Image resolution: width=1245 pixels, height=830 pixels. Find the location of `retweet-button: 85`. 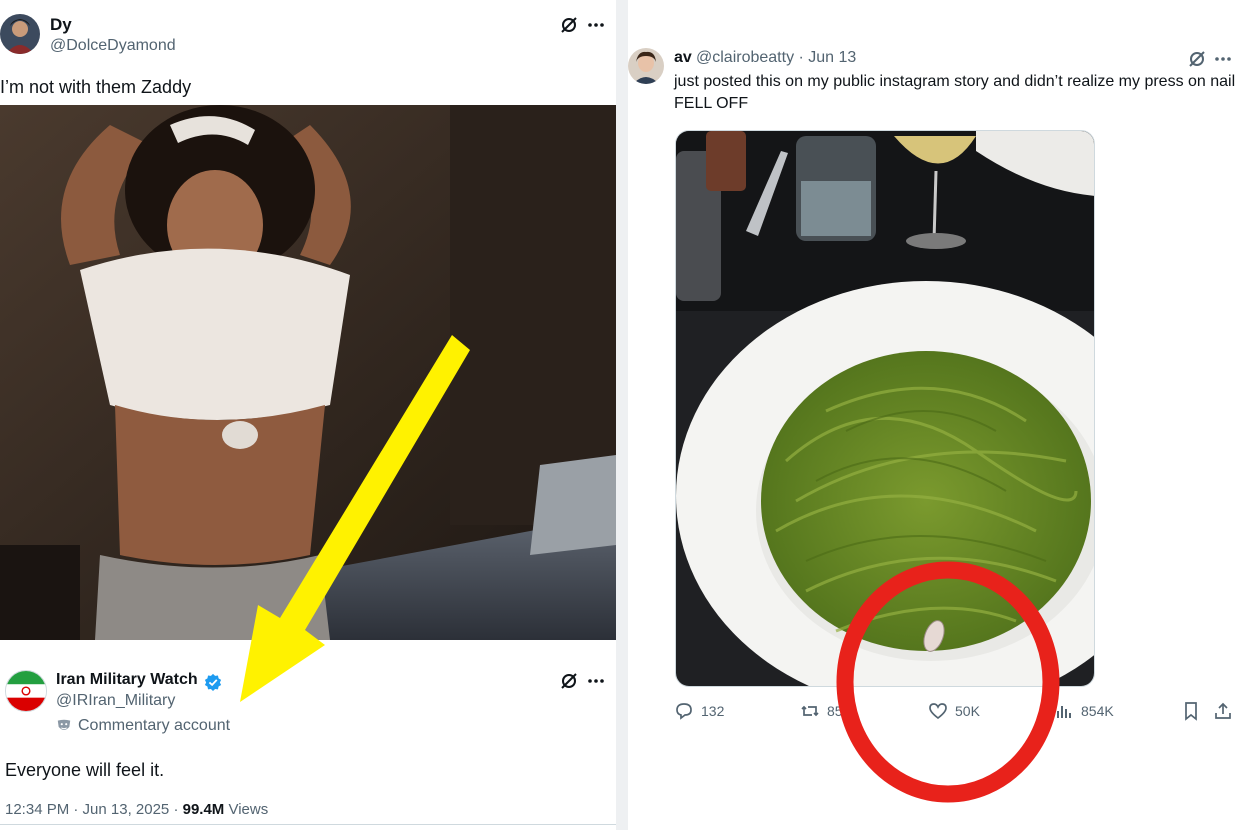

retweet-button: 85 is located at coordinates (821, 711).